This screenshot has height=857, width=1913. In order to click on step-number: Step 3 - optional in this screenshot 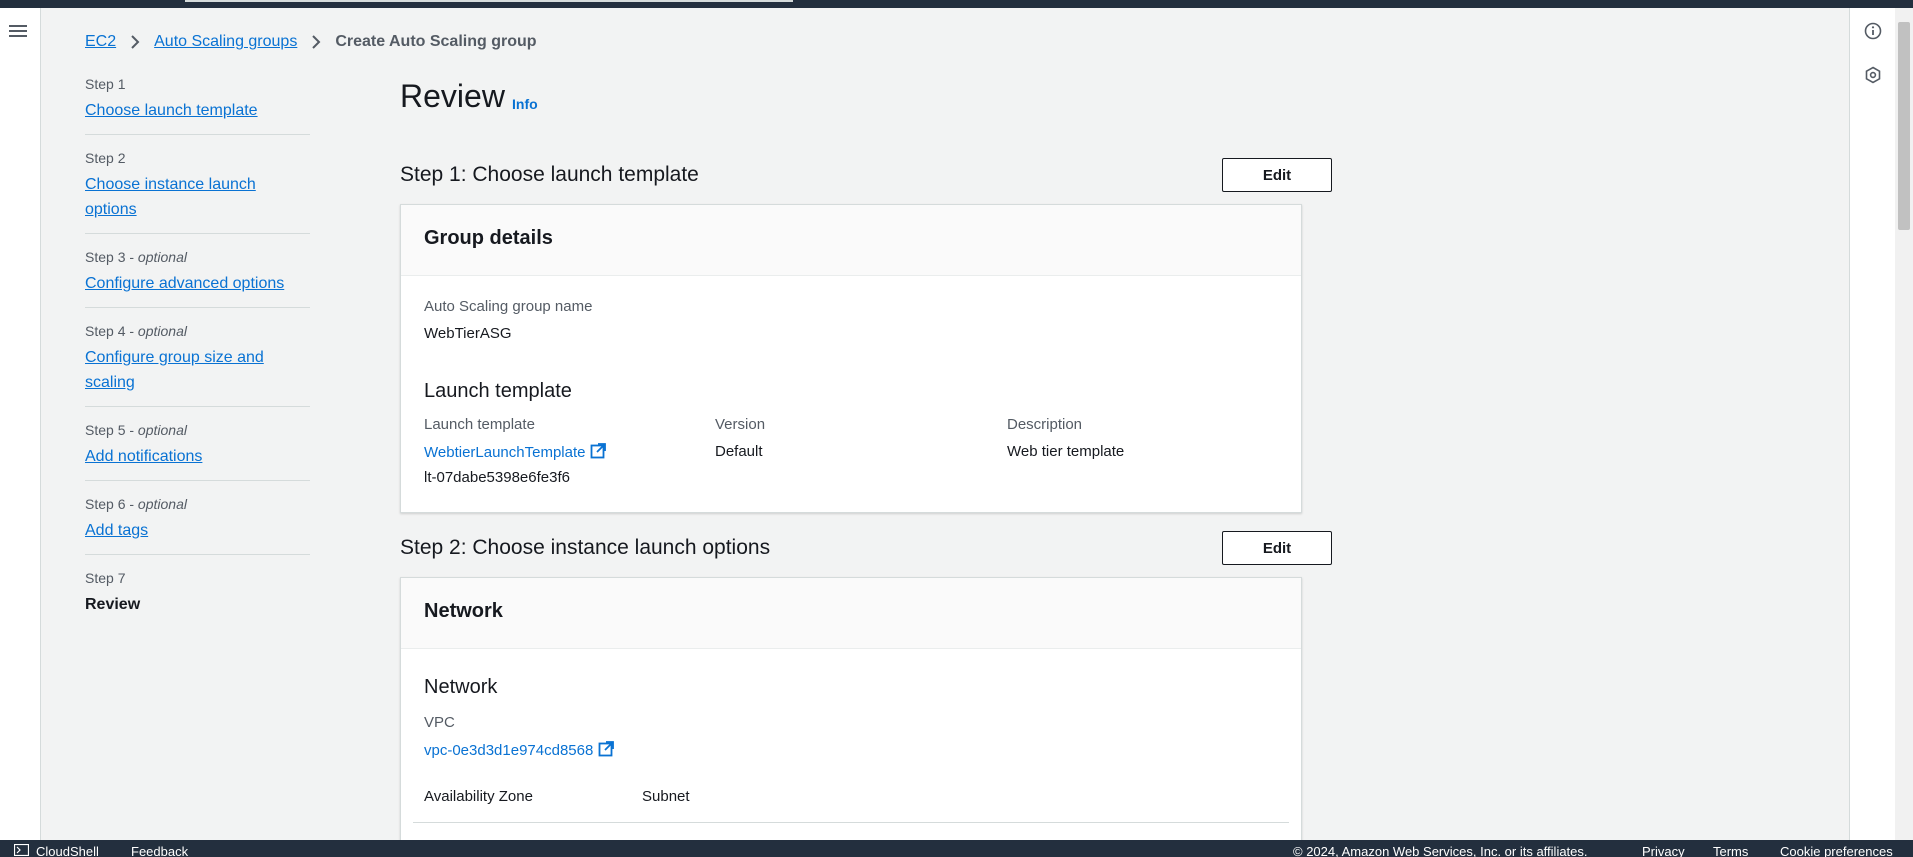, I will do `click(136, 257)`.